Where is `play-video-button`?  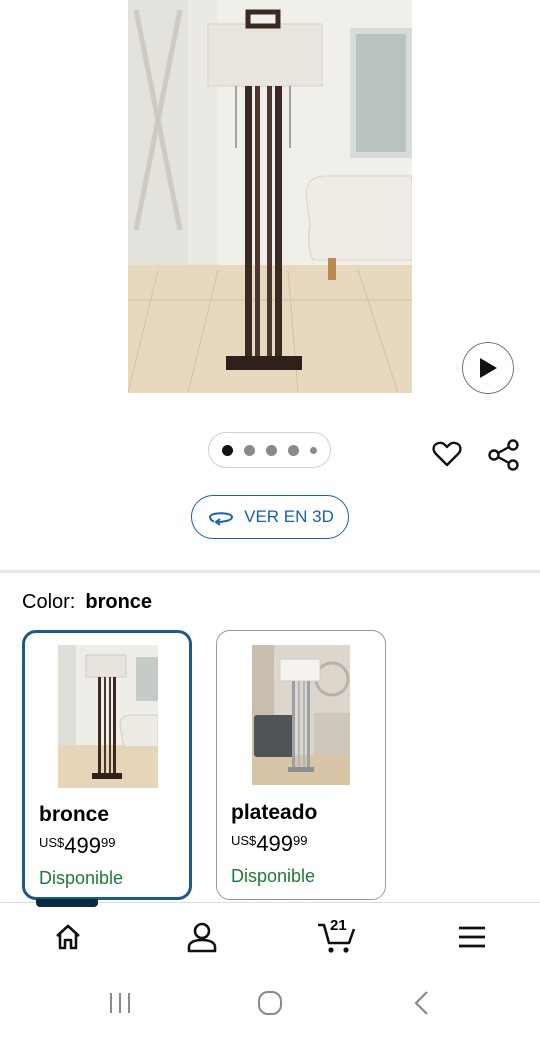 play-video-button is located at coordinates (488, 368).